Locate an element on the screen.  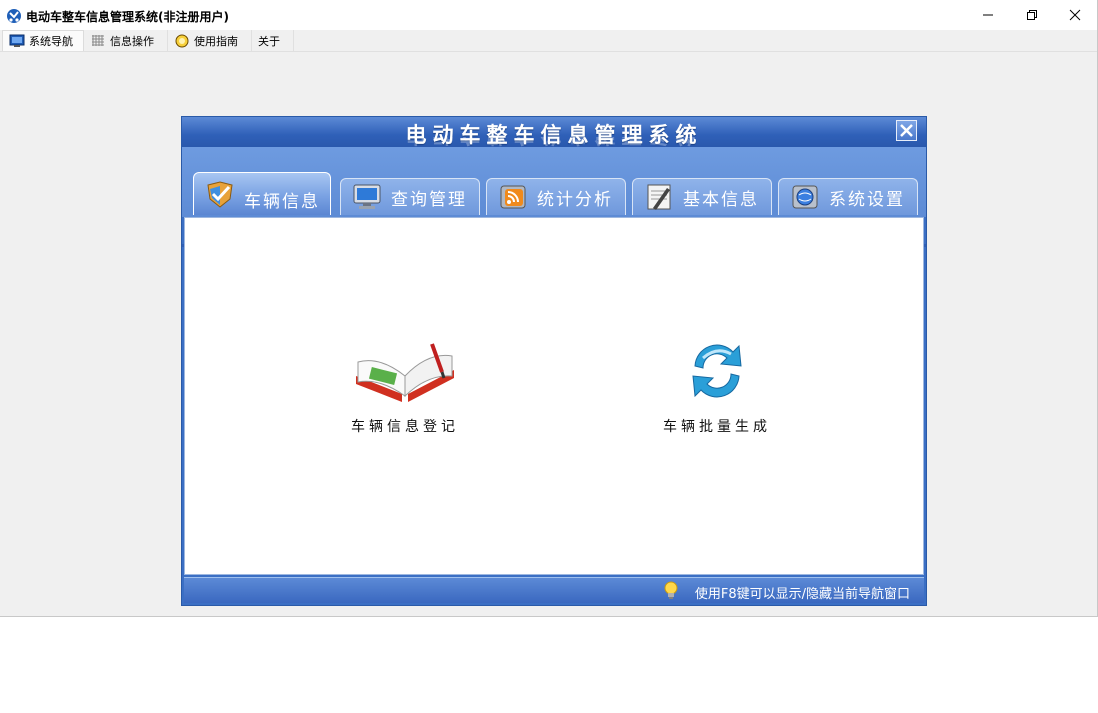
menu-item-about: 关于 is located at coordinates (273, 40).